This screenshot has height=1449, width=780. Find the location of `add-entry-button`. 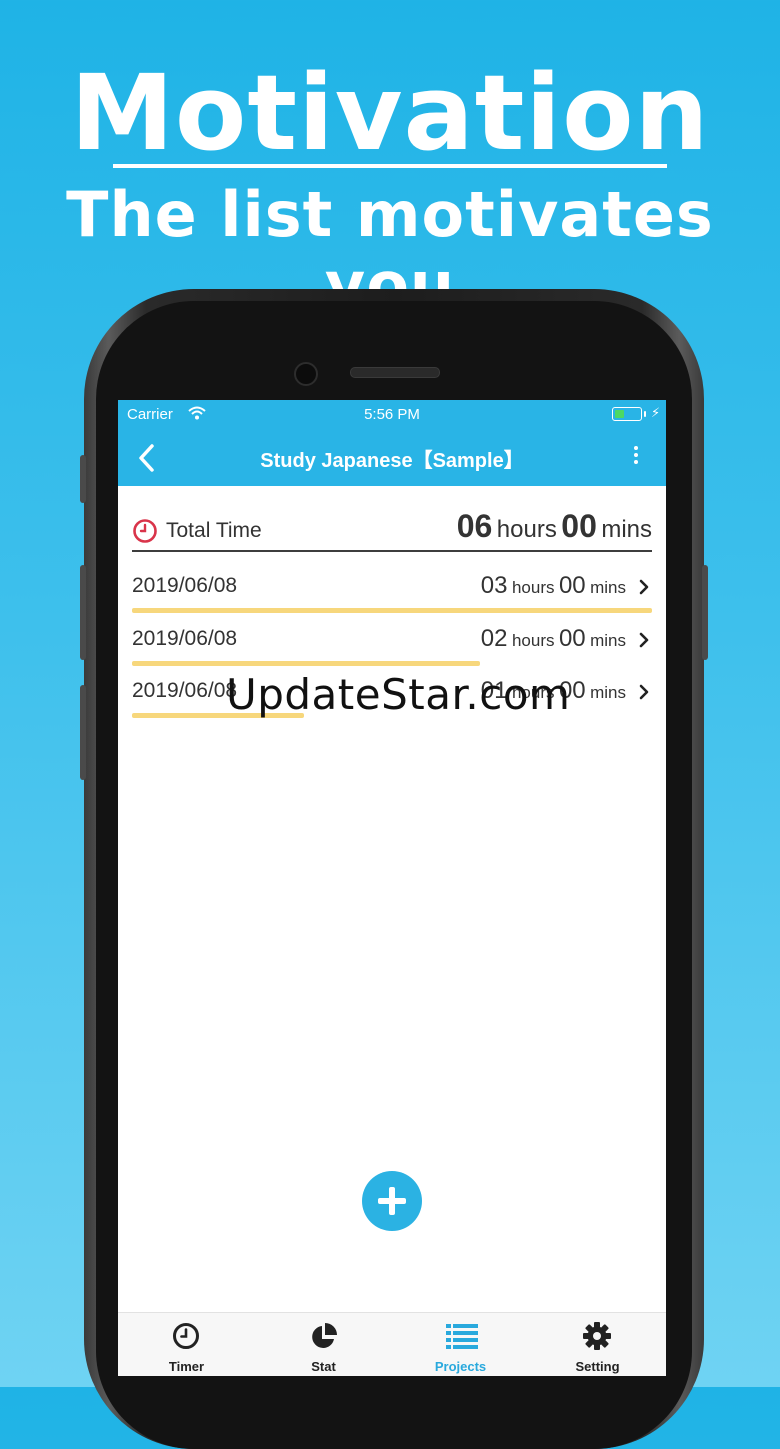

add-entry-button is located at coordinates (392, 1201).